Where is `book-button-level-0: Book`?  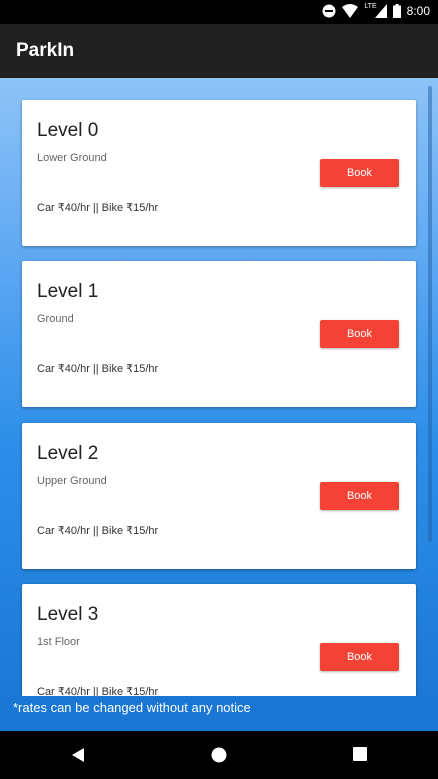
book-button-level-0: Book is located at coordinates (359, 173).